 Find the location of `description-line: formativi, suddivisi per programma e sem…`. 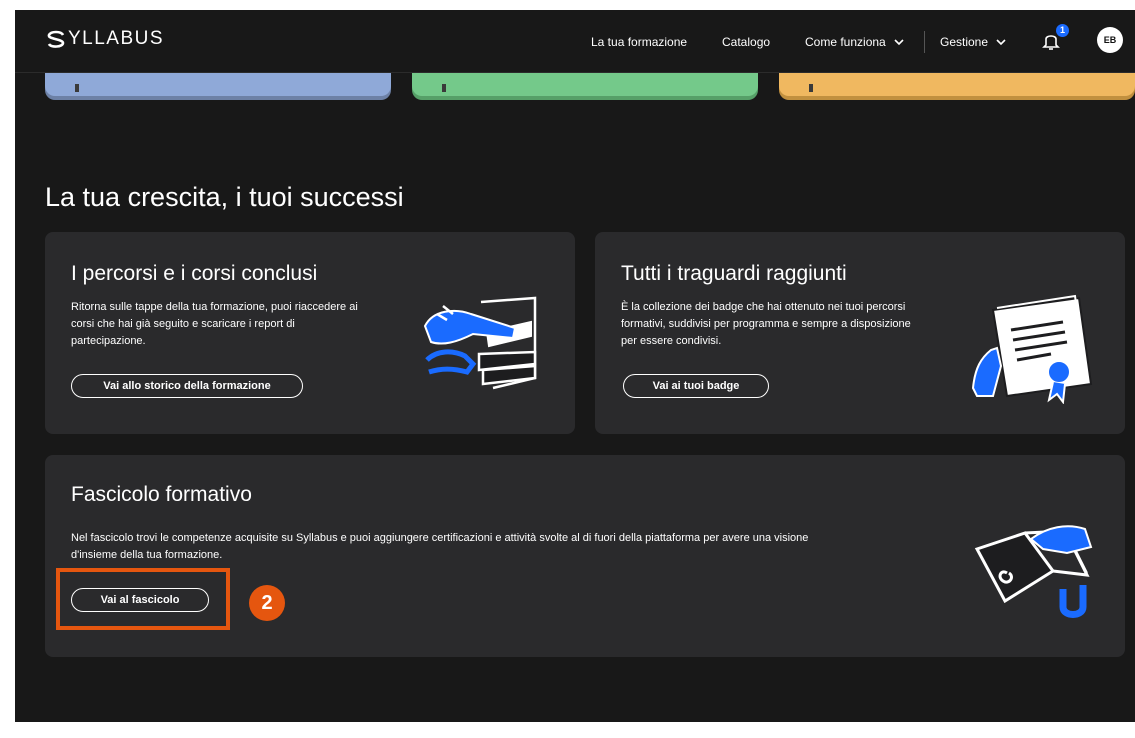

description-line: formativi, suddivisi per programma e sem… is located at coordinates (766, 324).